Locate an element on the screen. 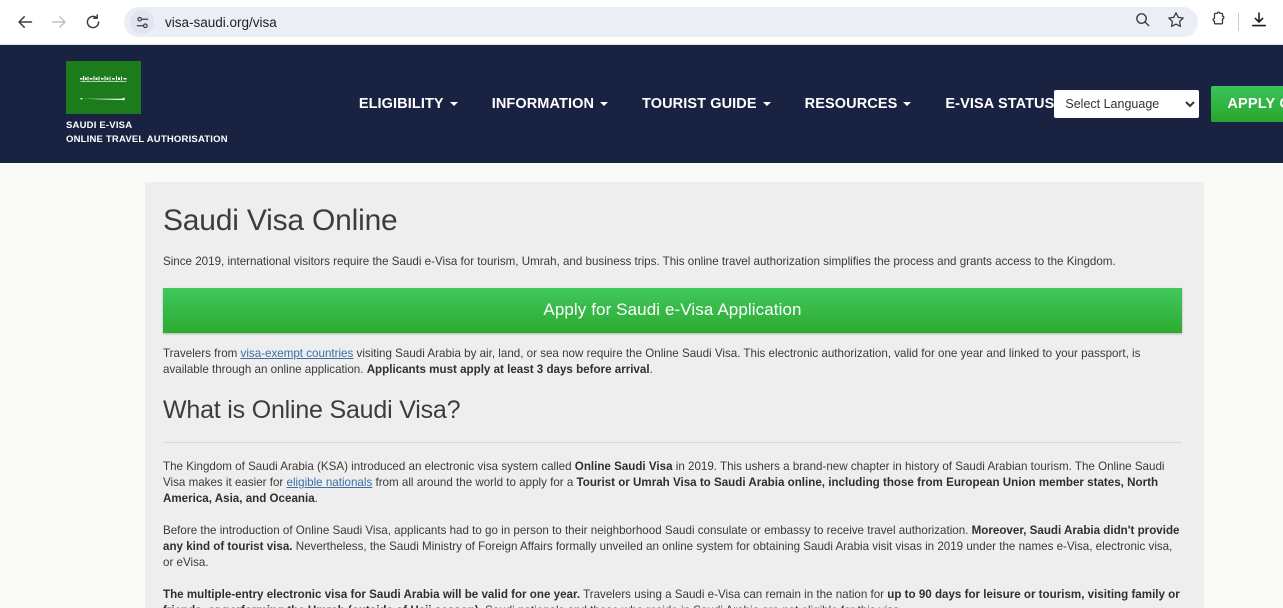  download-icon is located at coordinates (1259, 22).